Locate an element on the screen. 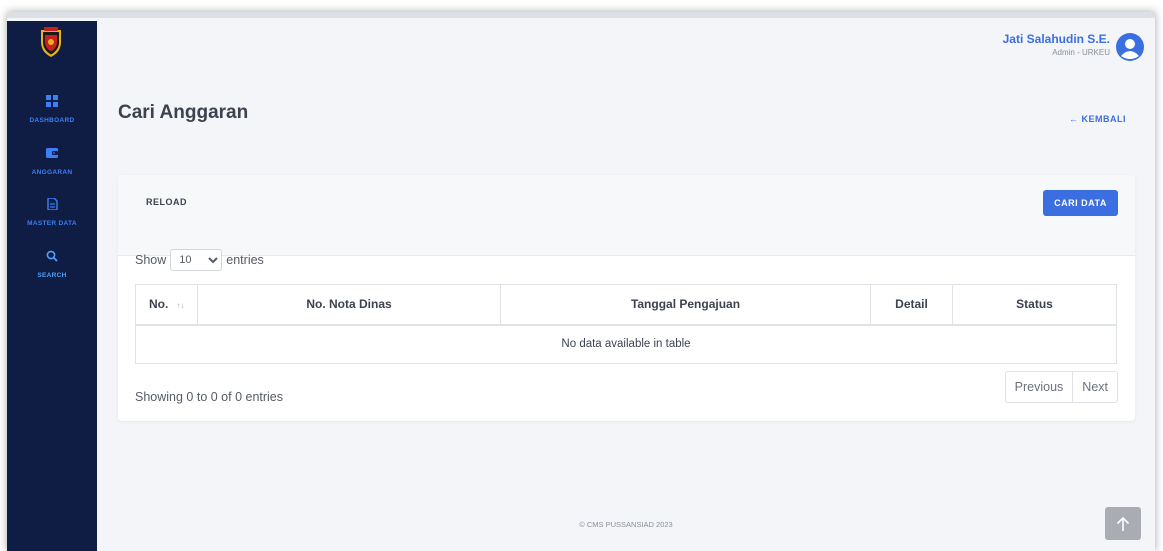 Image resolution: width=1163 pixels, height=551 pixels. page-title: Cari Anggaran is located at coordinates (183, 112).